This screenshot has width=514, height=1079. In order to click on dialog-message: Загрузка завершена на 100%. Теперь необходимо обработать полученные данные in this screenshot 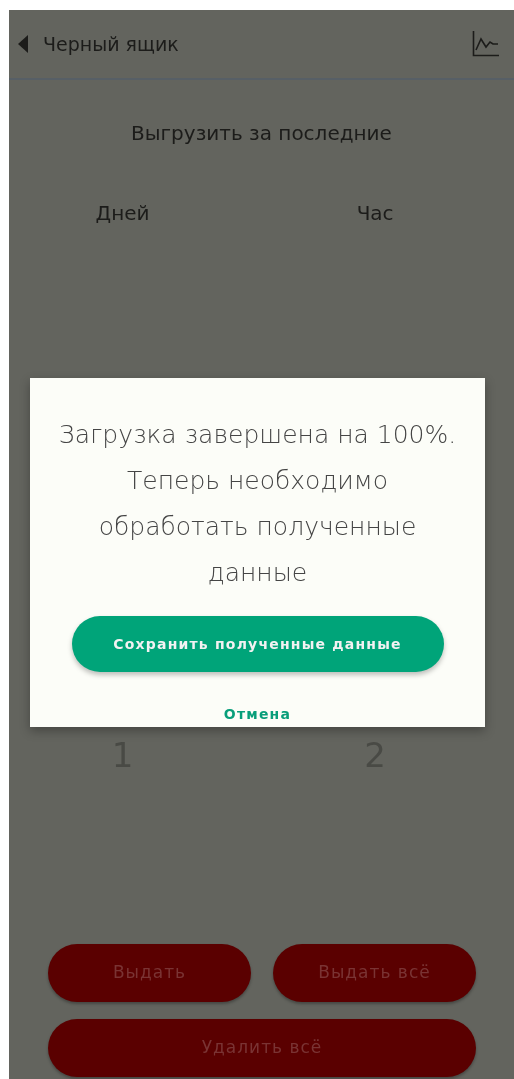, I will do `click(257, 504)`.